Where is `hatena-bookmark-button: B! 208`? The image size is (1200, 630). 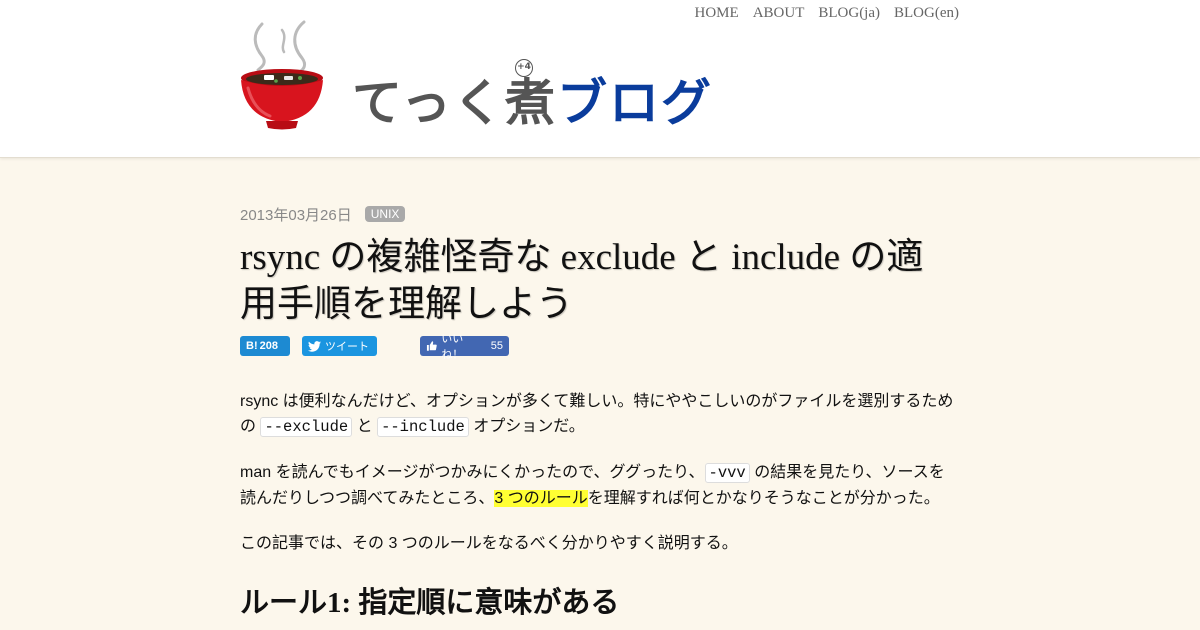
hatena-bookmark-button: B! 208 is located at coordinates (265, 346).